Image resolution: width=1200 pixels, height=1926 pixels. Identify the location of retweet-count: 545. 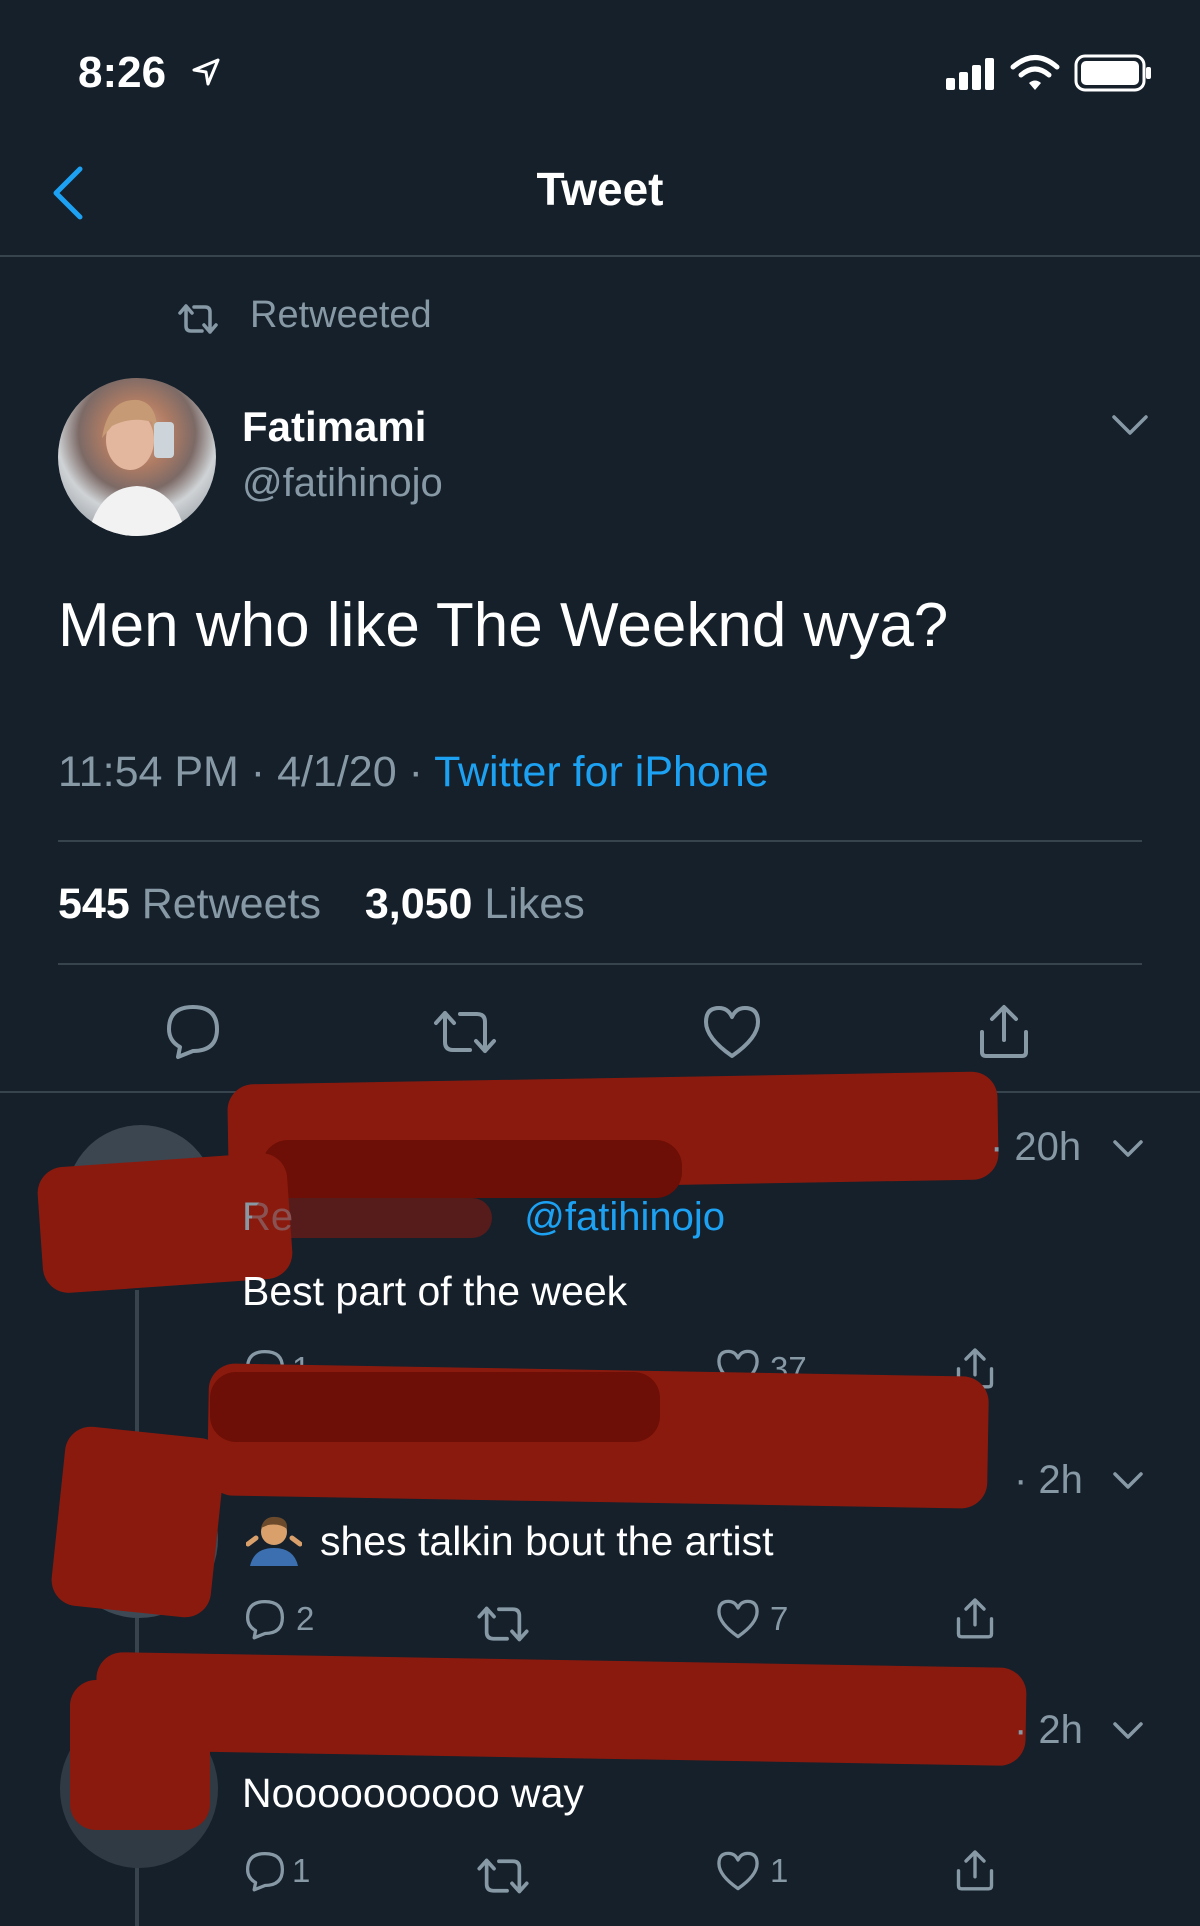
(94, 904).